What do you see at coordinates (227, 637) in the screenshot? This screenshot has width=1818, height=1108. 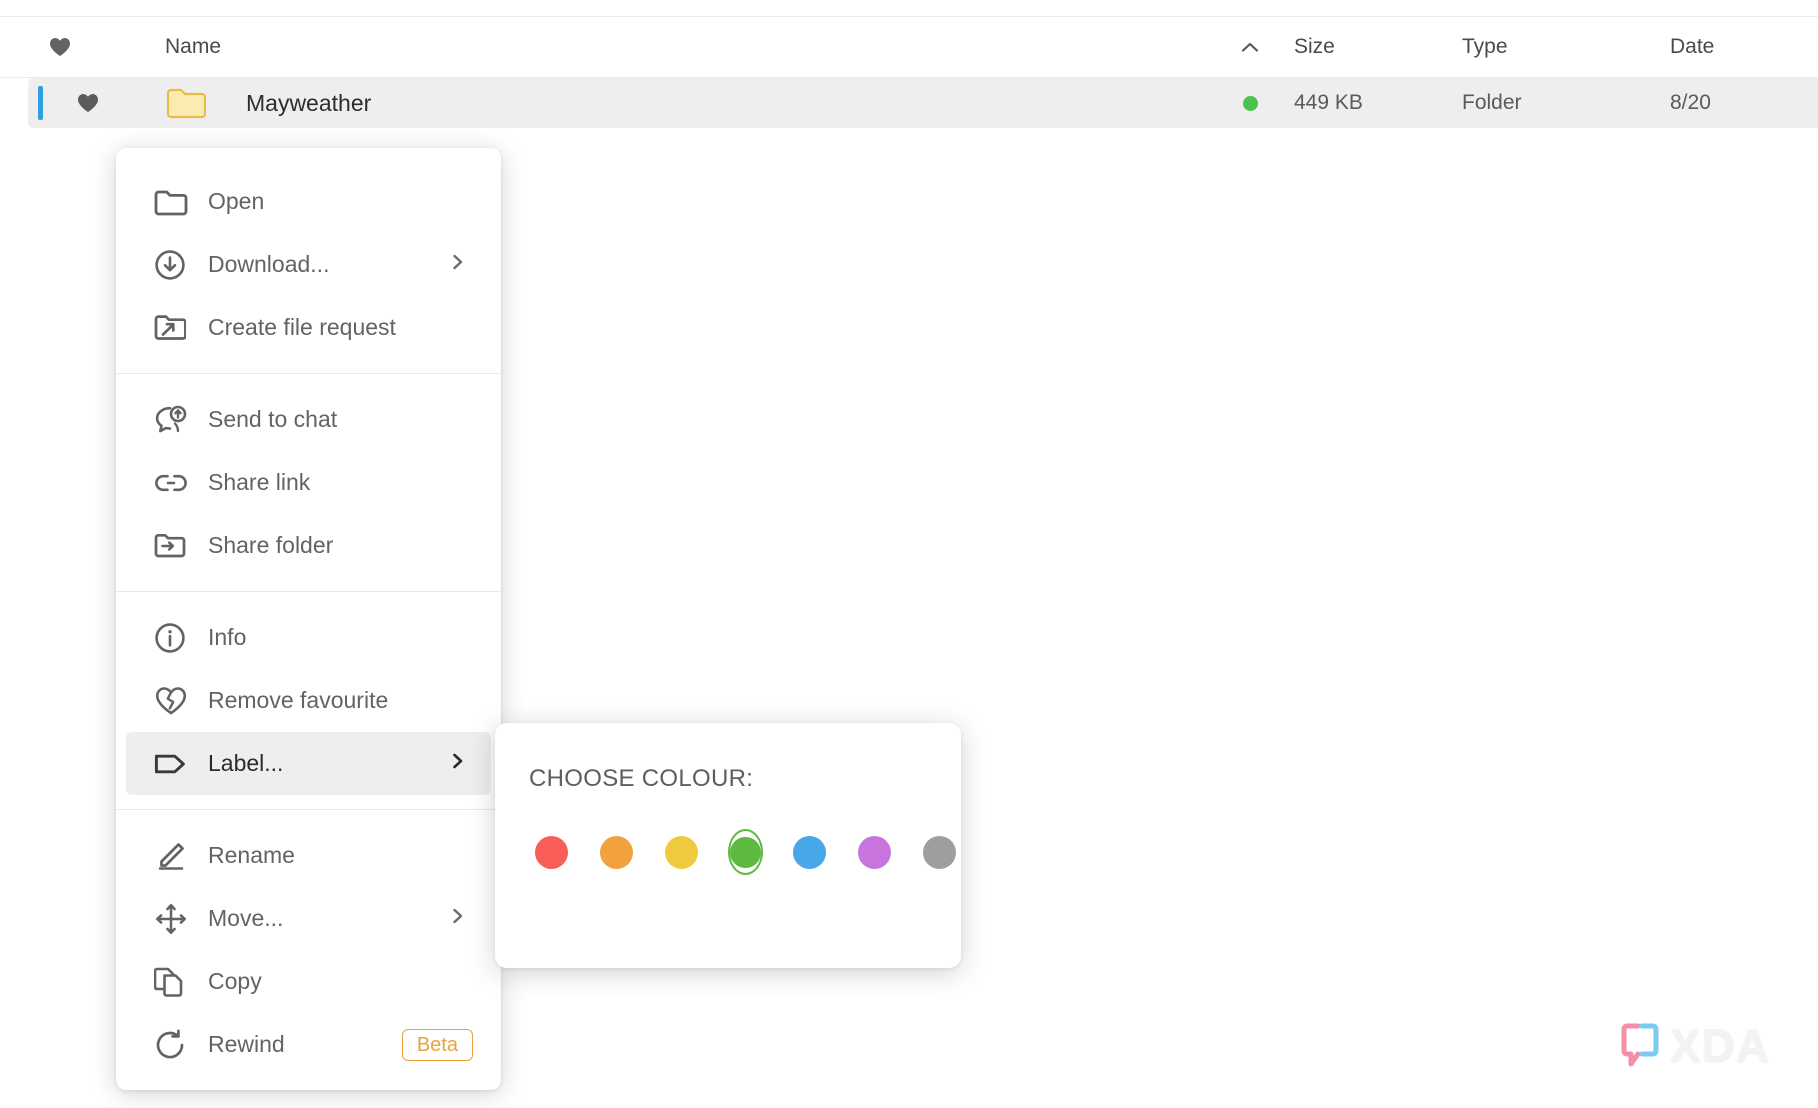 I see `menu-item-label: Info` at bounding box center [227, 637].